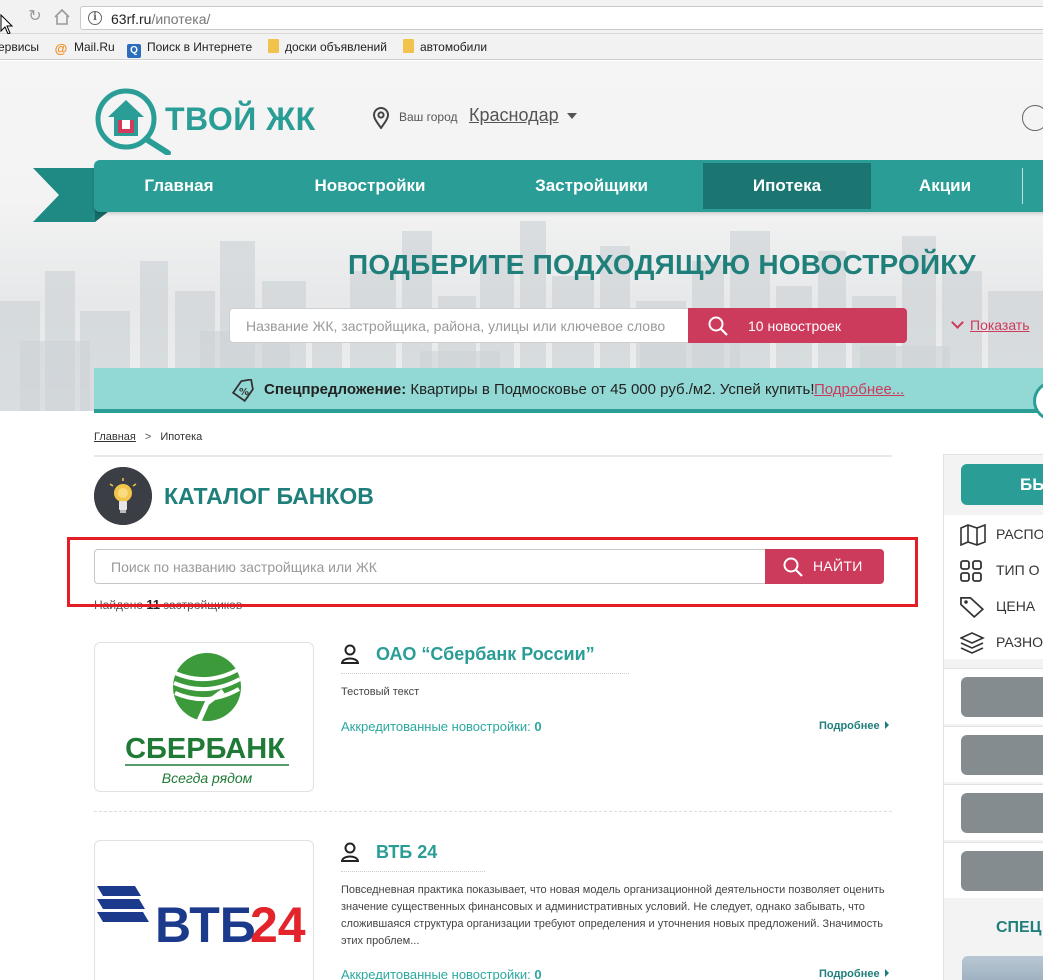 Image resolution: width=1043 pixels, height=980 pixels. Describe the element at coordinates (134, 121) in the screenshot. I see `site-logo-icon` at that location.